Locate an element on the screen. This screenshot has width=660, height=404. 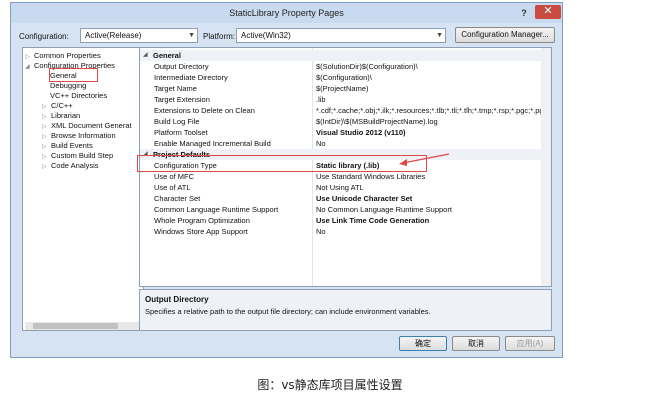
platform-value: Active(Win32) is located at coordinates (266, 35).